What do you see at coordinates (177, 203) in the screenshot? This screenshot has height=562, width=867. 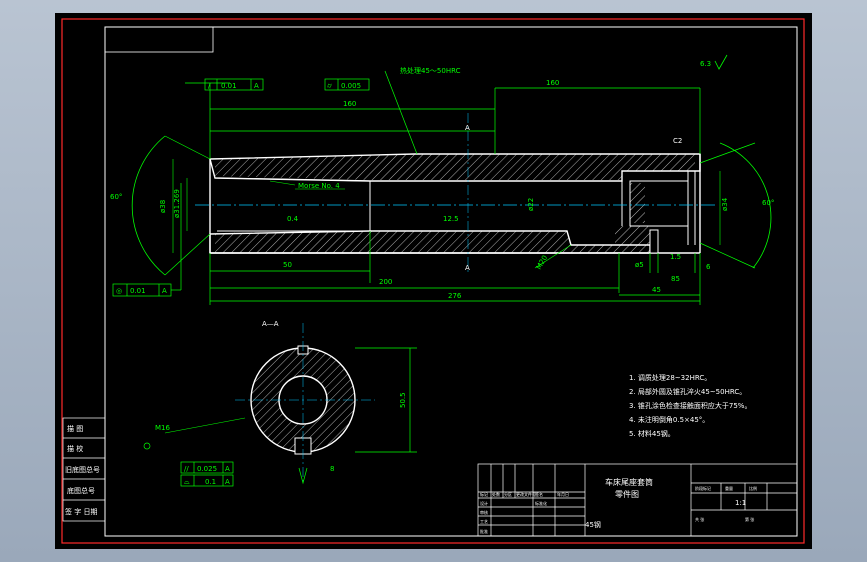 I see `dim-phi-left: ø31.269` at bounding box center [177, 203].